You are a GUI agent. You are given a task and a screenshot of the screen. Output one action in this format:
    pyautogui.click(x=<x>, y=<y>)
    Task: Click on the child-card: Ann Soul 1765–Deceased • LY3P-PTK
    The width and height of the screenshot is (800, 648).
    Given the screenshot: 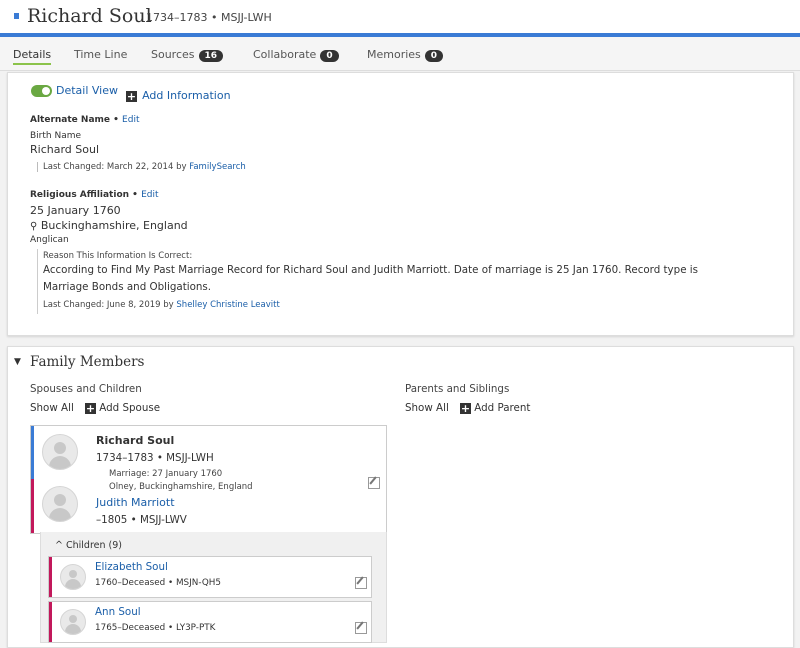 What is the action you would take?
    pyautogui.click(x=210, y=622)
    